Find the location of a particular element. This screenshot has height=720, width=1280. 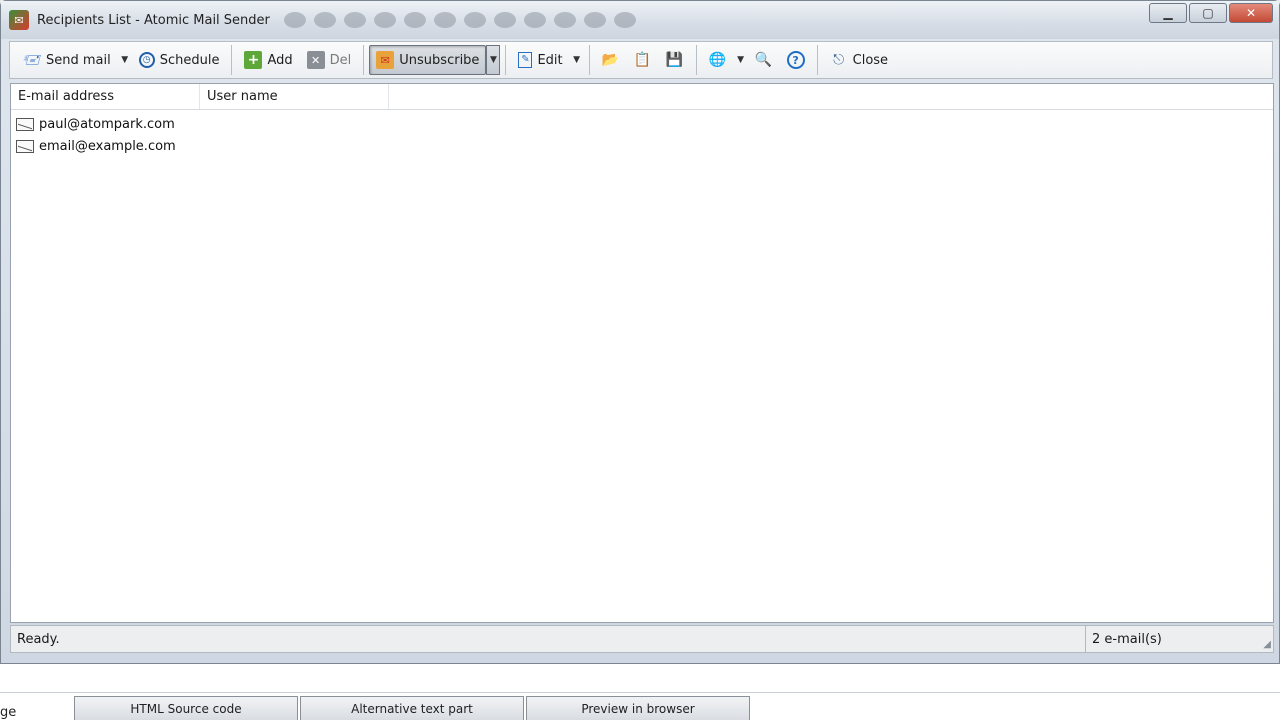

folder-open-icon: 📂 is located at coordinates (610, 60).